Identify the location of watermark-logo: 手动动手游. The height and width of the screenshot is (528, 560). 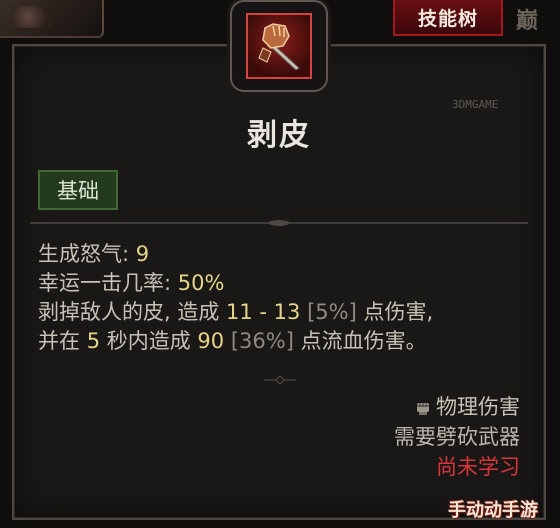
(493, 510).